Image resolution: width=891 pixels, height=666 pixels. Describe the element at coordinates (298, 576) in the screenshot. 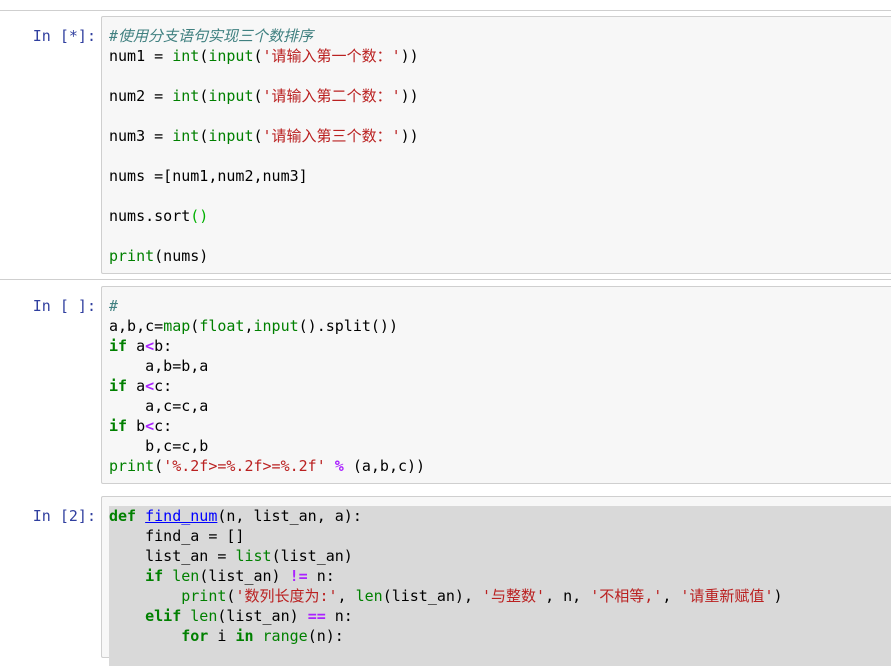

I see `code-token: !=` at that location.